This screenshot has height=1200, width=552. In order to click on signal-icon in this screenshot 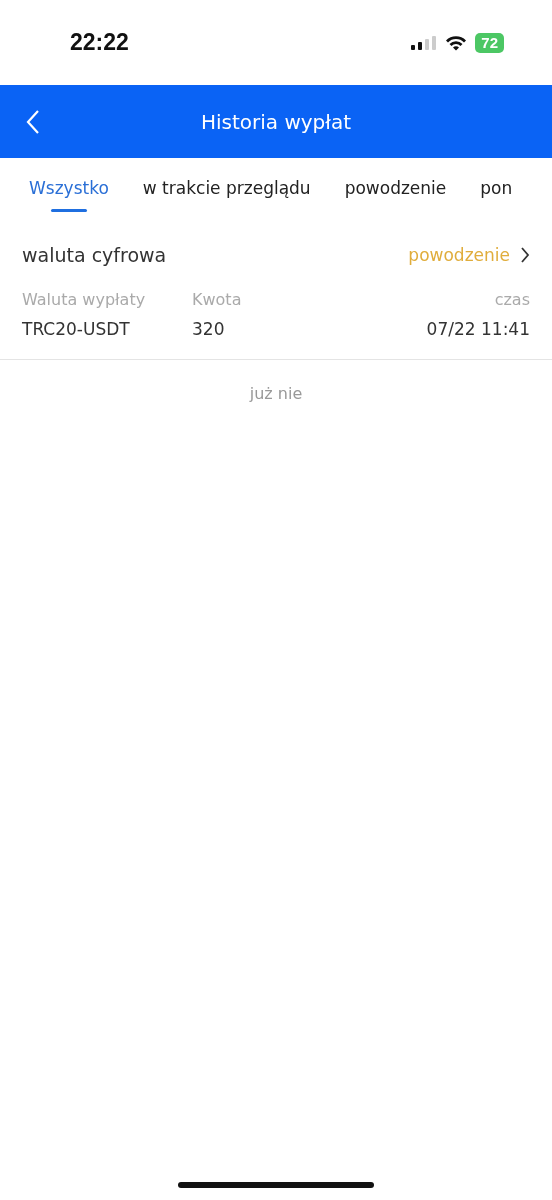, I will do `click(424, 42)`.